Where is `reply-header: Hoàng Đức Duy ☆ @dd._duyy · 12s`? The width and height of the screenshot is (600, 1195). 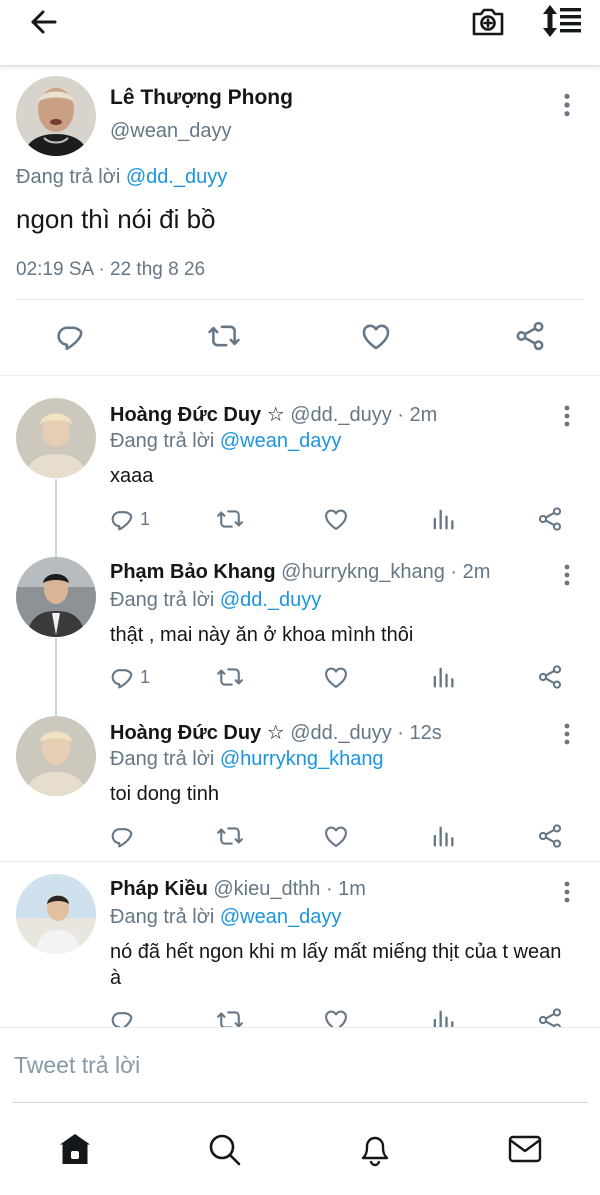
reply-header: Hoàng Đức Duy ☆ @dd._duyy · 12s is located at coordinates (276, 732).